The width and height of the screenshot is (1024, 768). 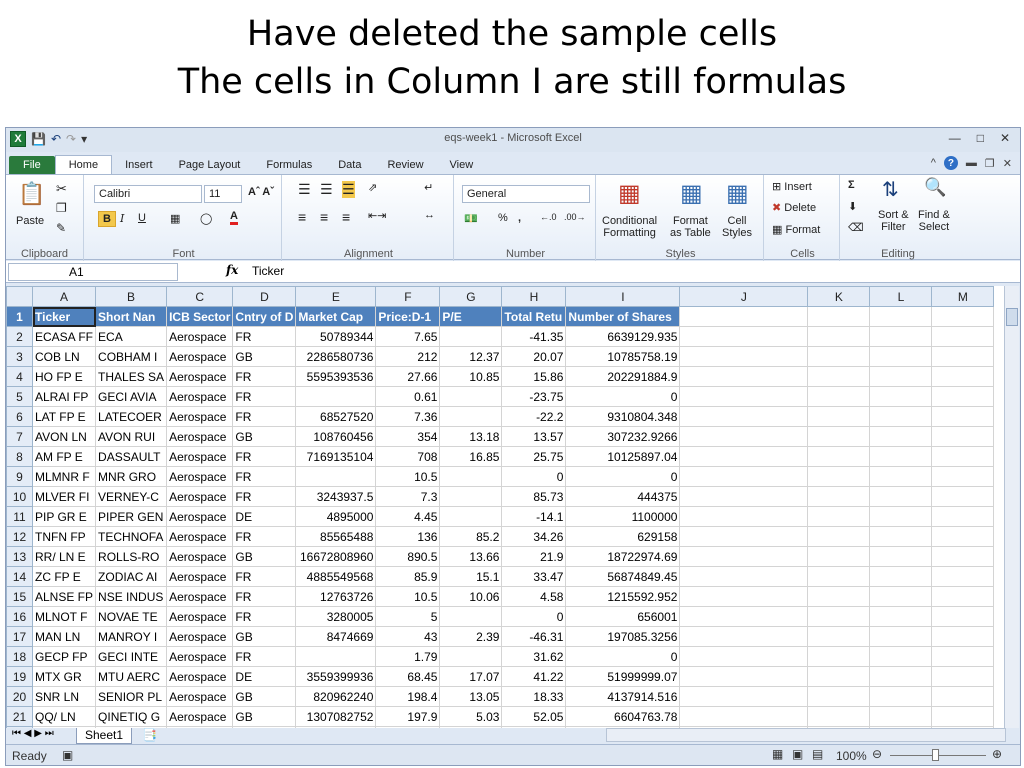 I want to click on cell: LATECOER, so click(x=131, y=416).